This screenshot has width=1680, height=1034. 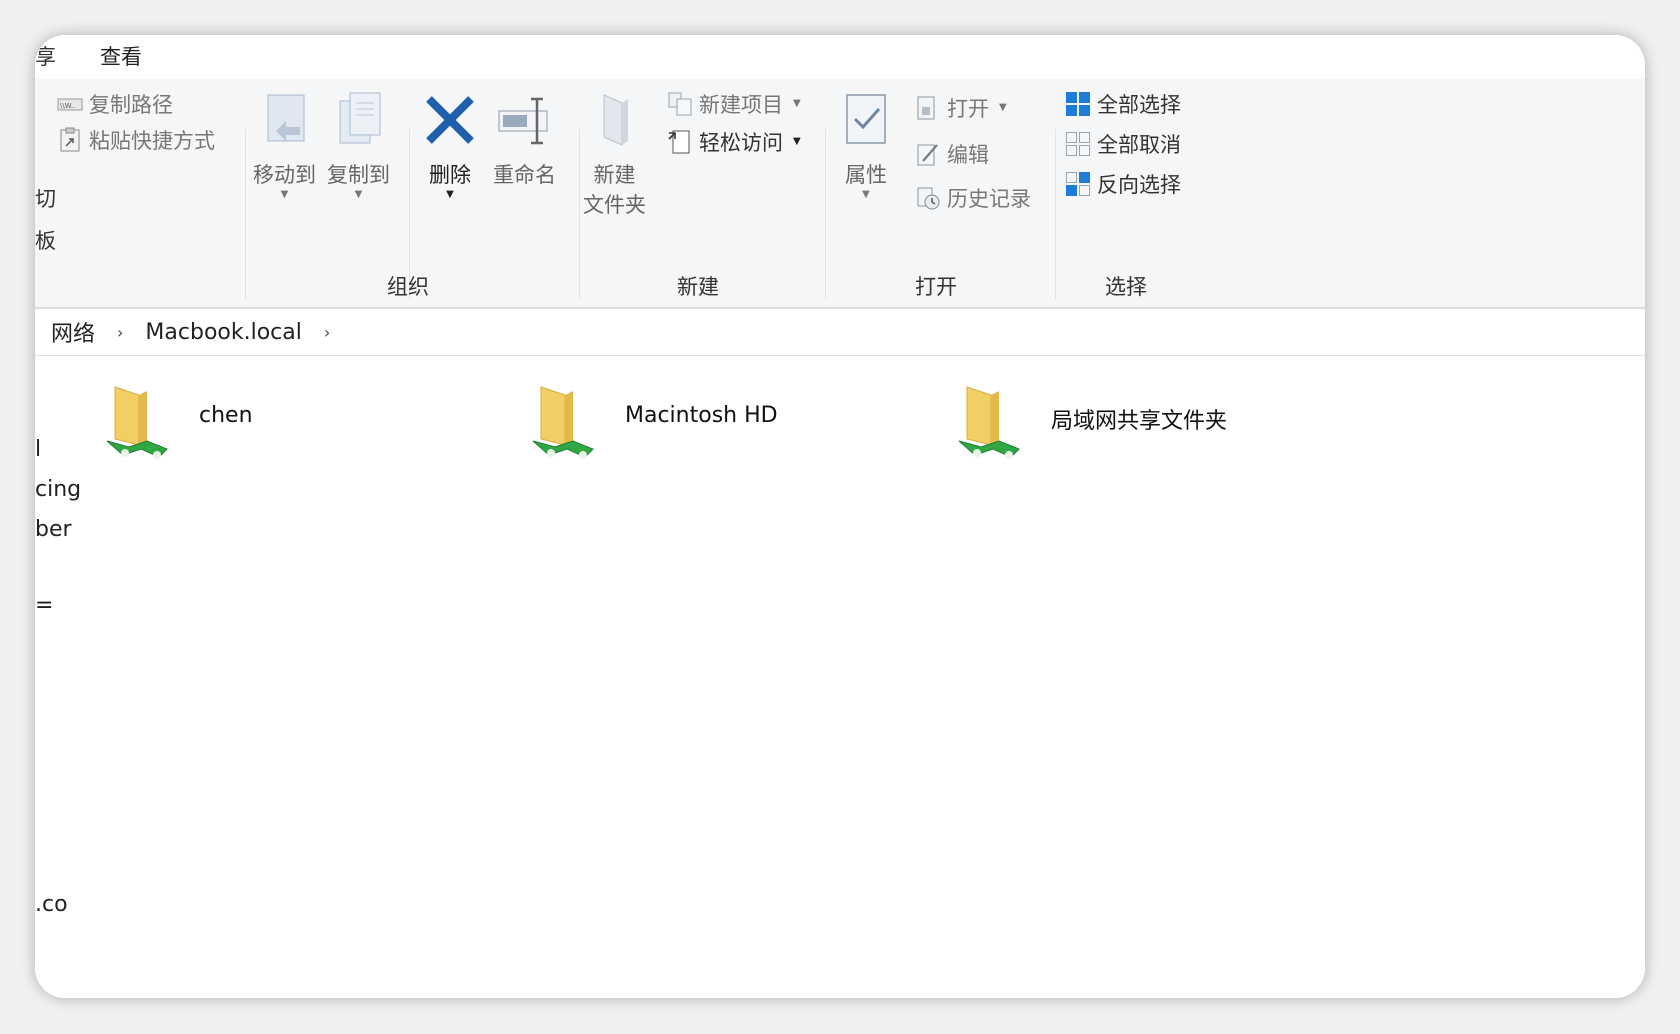 What do you see at coordinates (285, 121) in the screenshot?
I see `move-to-icon` at bounding box center [285, 121].